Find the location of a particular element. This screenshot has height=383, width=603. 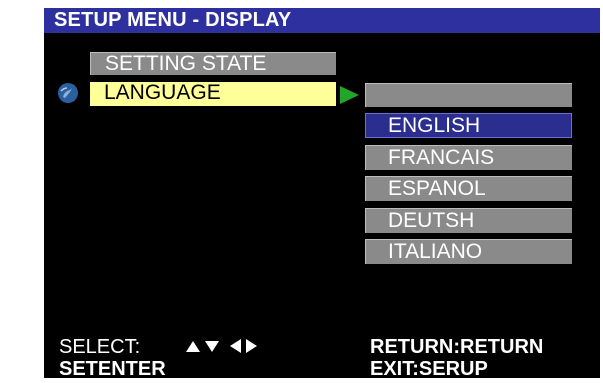

up-arrow-icon is located at coordinates (193, 346).